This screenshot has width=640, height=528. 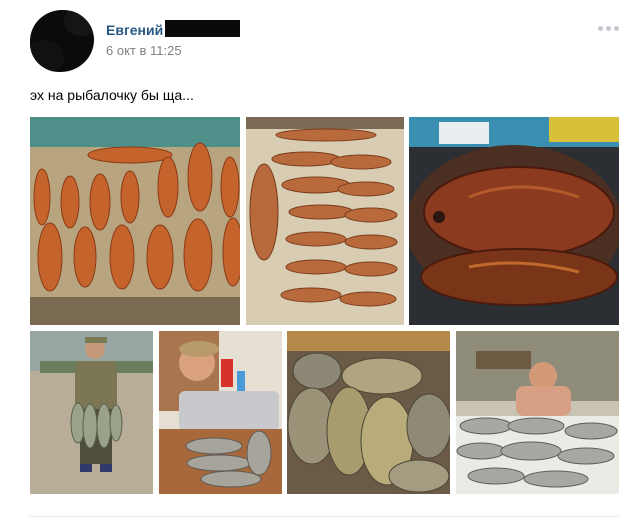 What do you see at coordinates (537, 412) in the screenshot?
I see `photo-man-with-catch-table` at bounding box center [537, 412].